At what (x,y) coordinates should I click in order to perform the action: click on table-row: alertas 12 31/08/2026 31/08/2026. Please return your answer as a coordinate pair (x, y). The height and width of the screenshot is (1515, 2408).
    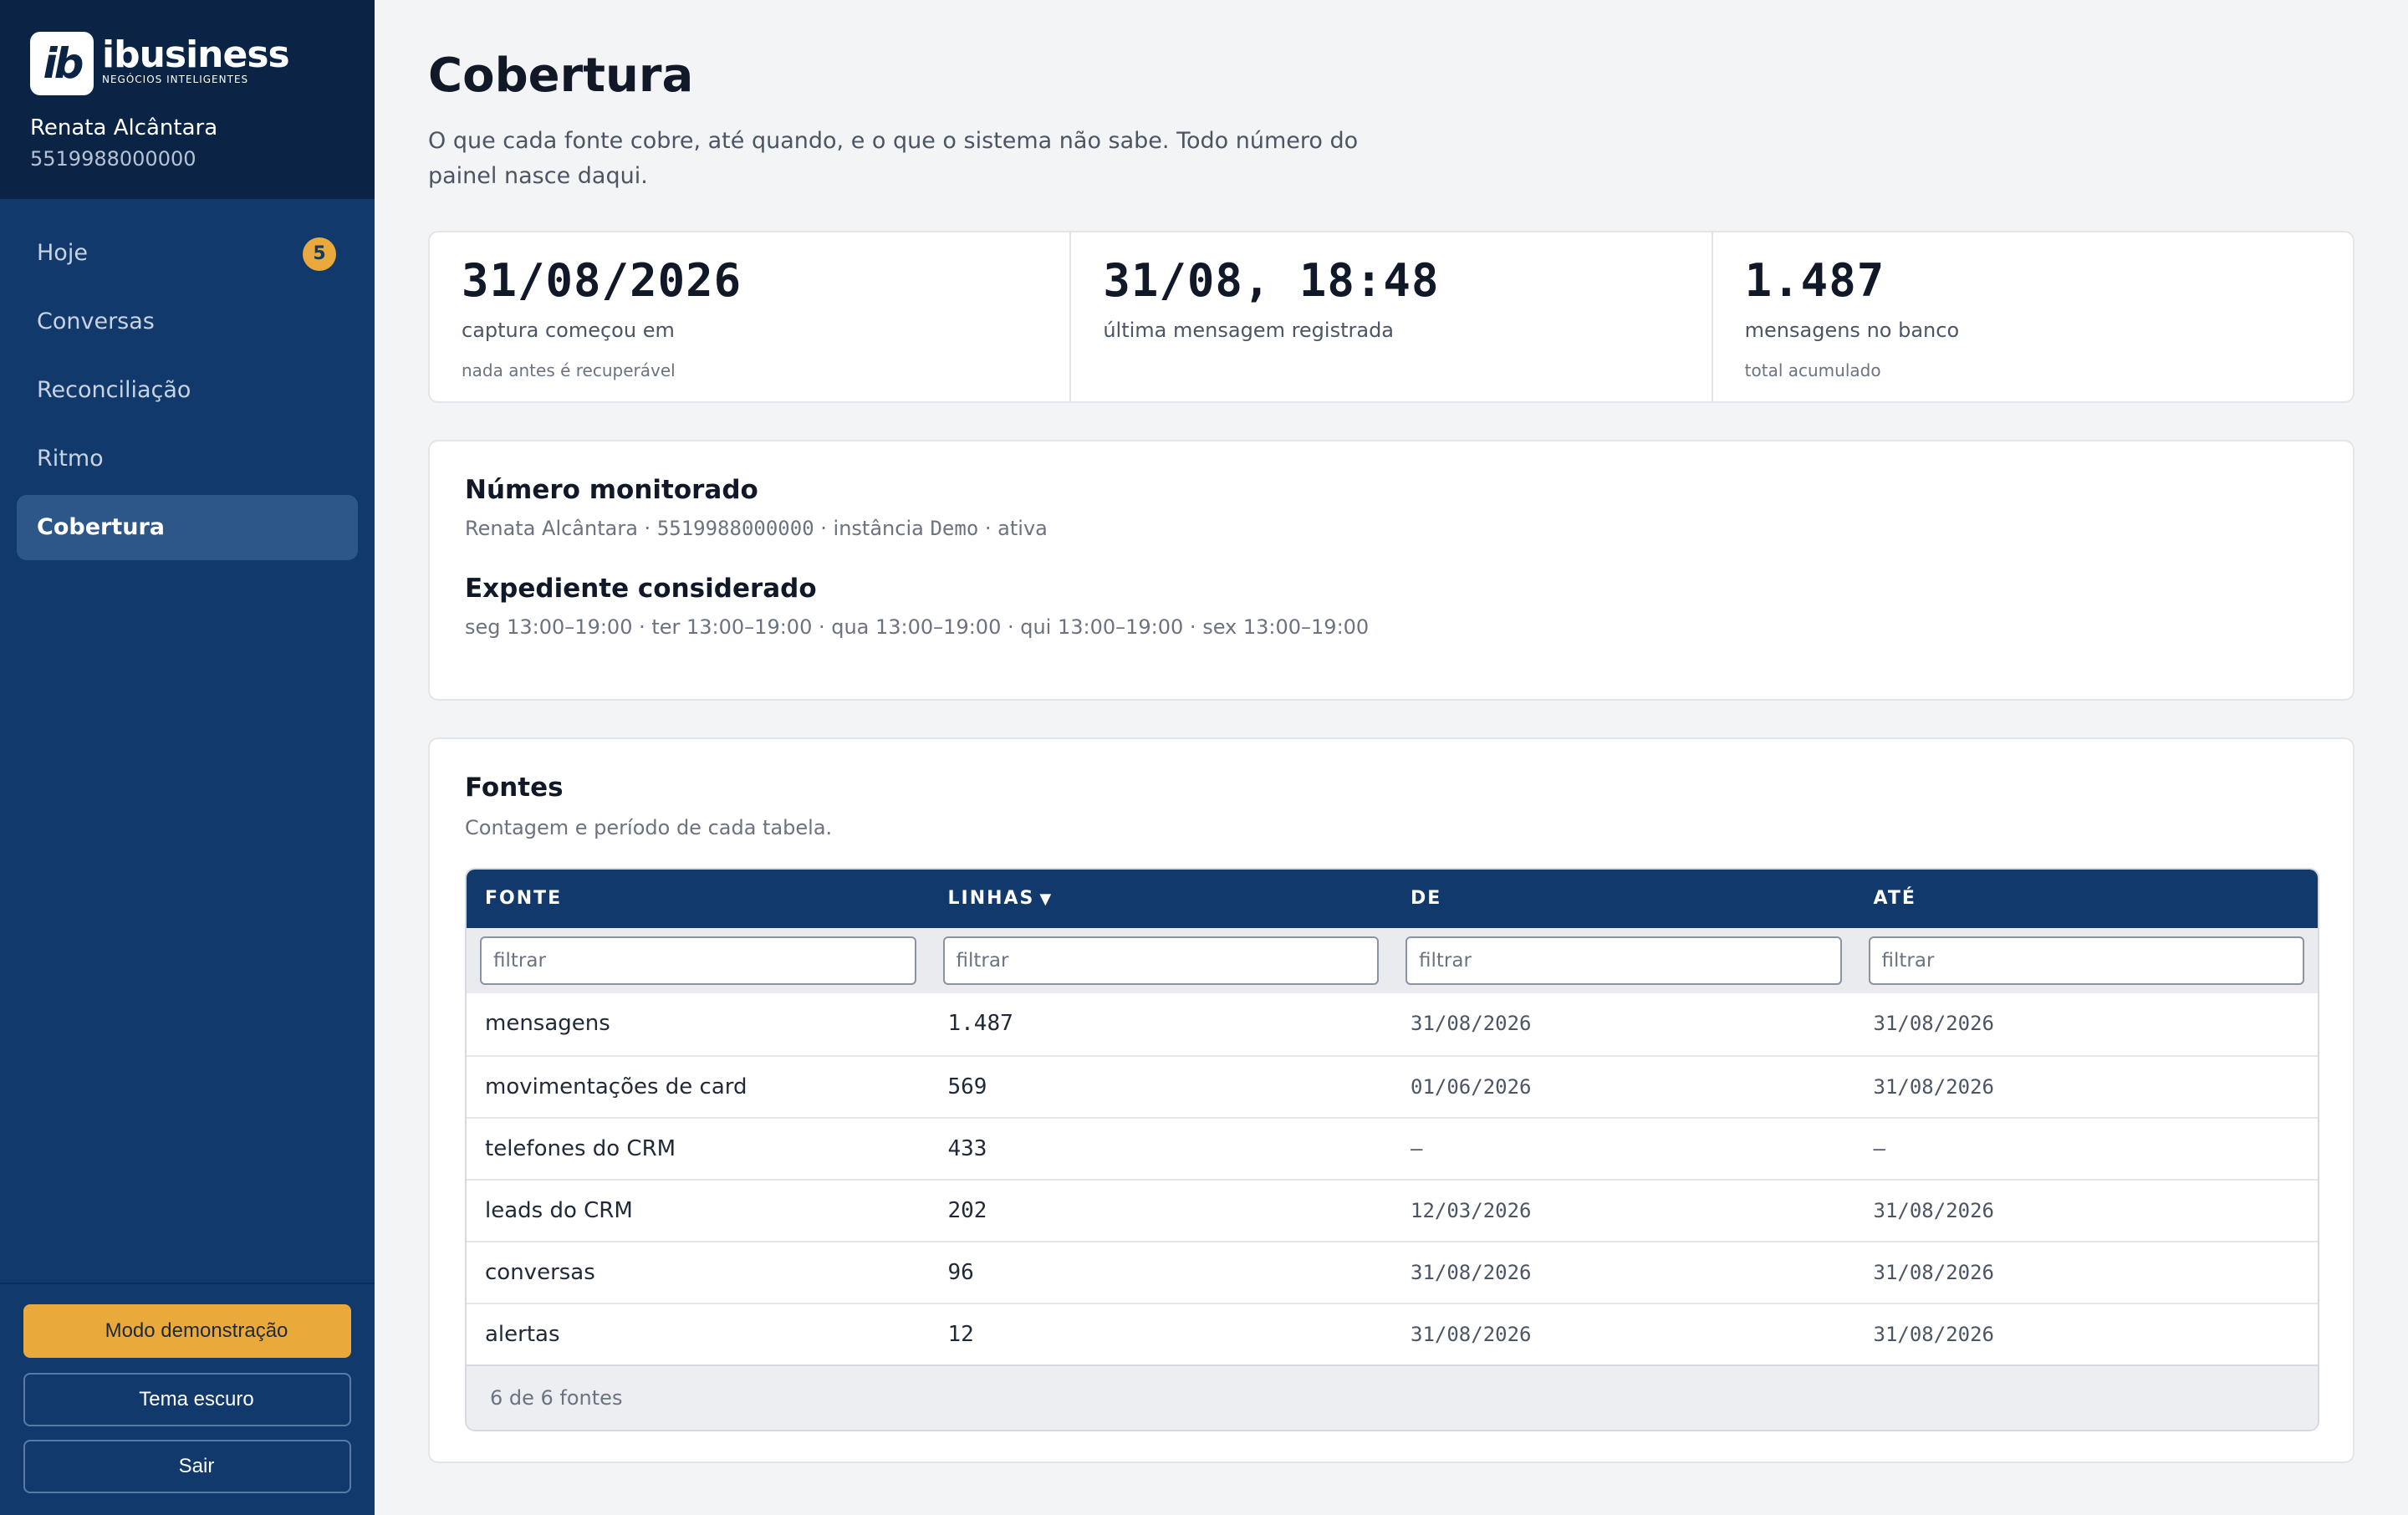
    Looking at the image, I should click on (1393, 1334).